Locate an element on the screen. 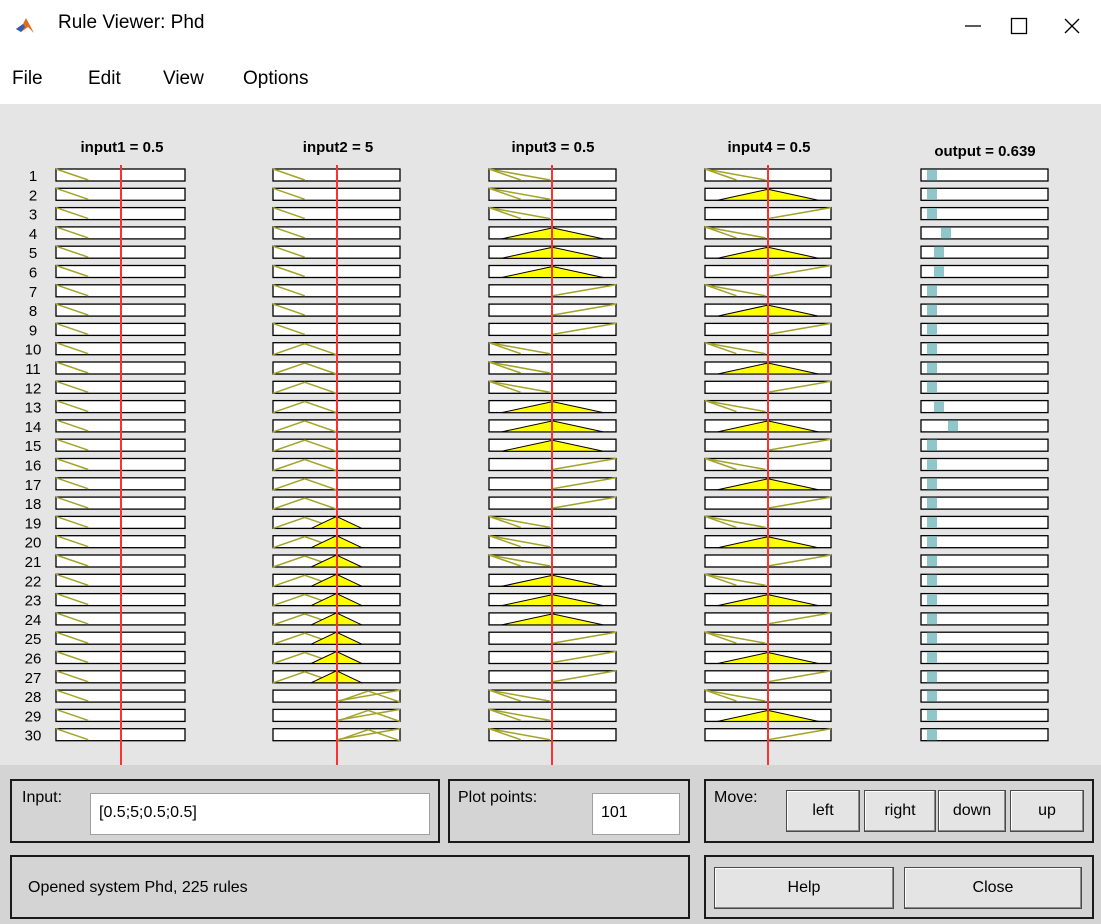 The image size is (1101, 924). rule-number: 30 is located at coordinates (33, 736).